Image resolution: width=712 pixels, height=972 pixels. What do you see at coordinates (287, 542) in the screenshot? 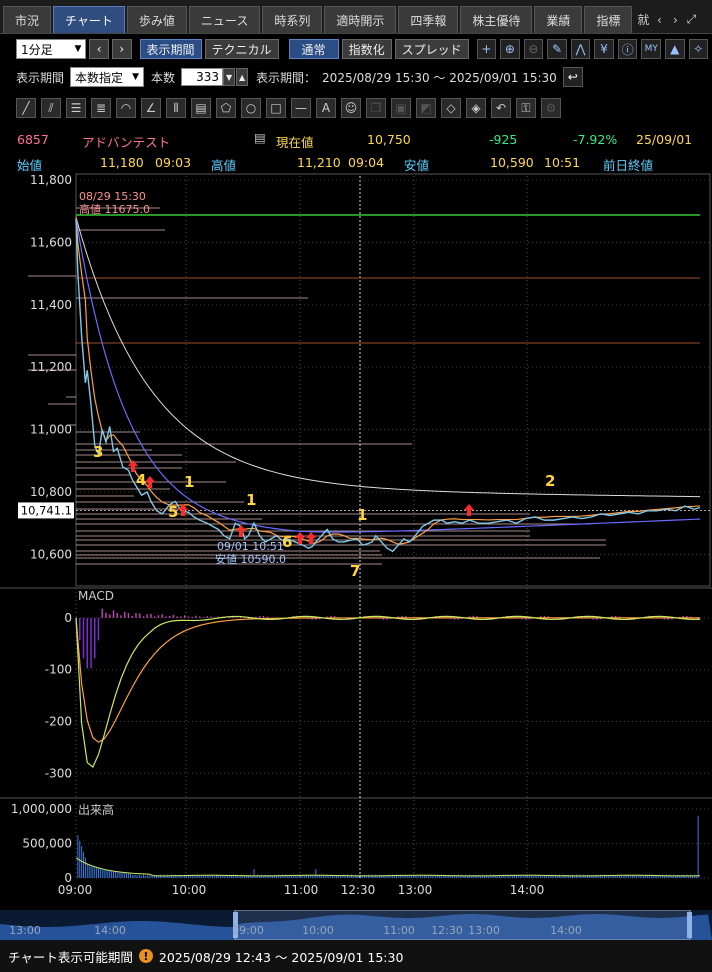
I see `wave-label: 6` at bounding box center [287, 542].